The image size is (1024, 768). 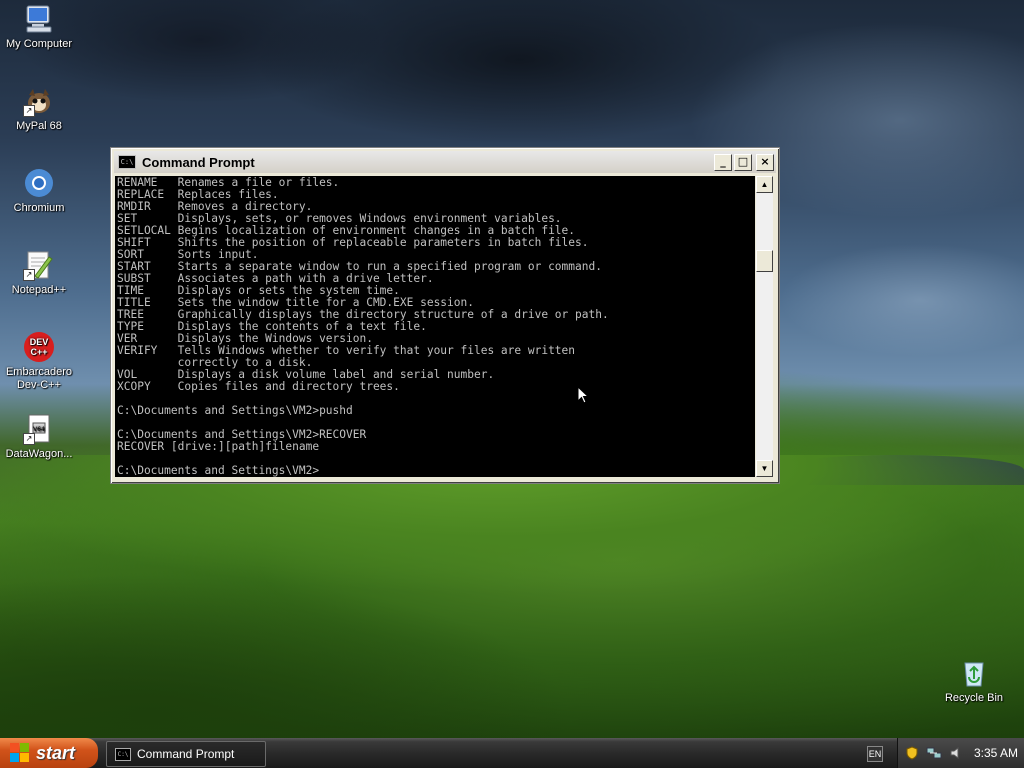 I want to click on desktop-icon-label: MyPal 68, so click(x=39, y=126).